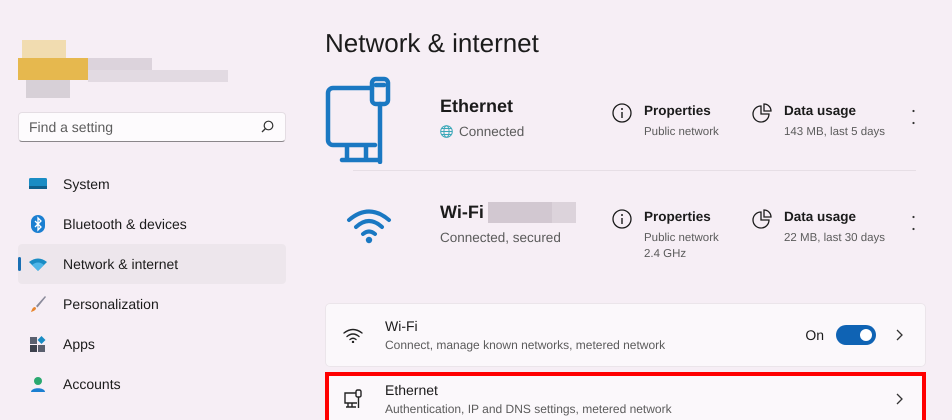 Image resolution: width=952 pixels, height=420 pixels. Describe the element at coordinates (682, 107) in the screenshot. I see `properties-link: Properties Public network` at that location.